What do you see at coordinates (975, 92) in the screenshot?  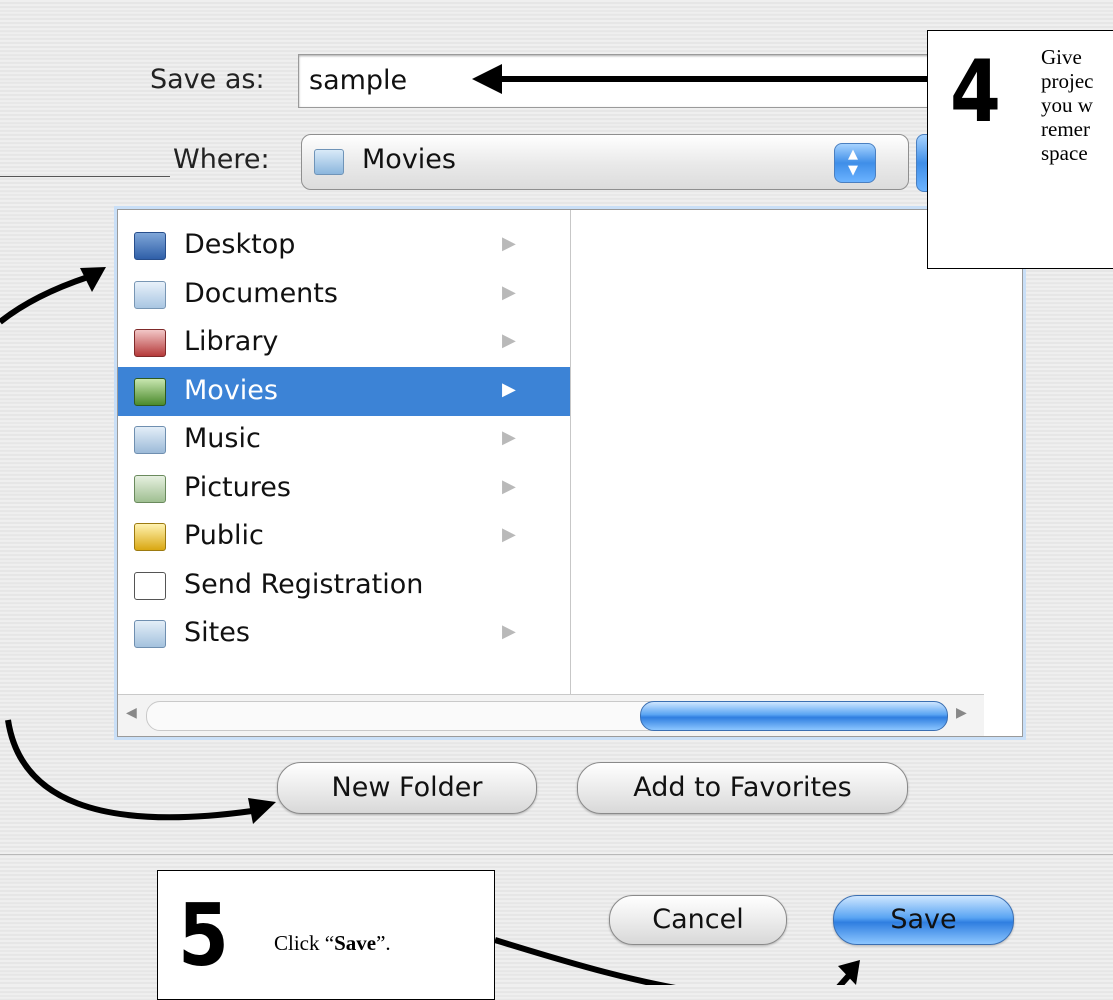 I see `step-number-4: 4` at bounding box center [975, 92].